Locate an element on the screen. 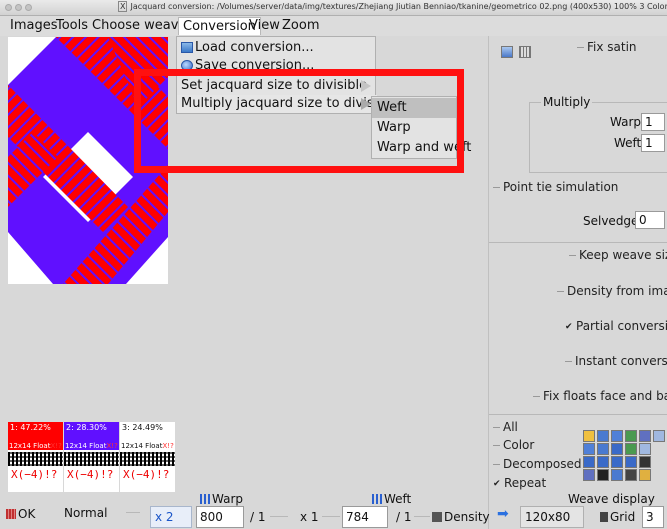 Image resolution: width=667 pixels, height=529 pixels. triangle-icon is located at coordinates (617, 449).